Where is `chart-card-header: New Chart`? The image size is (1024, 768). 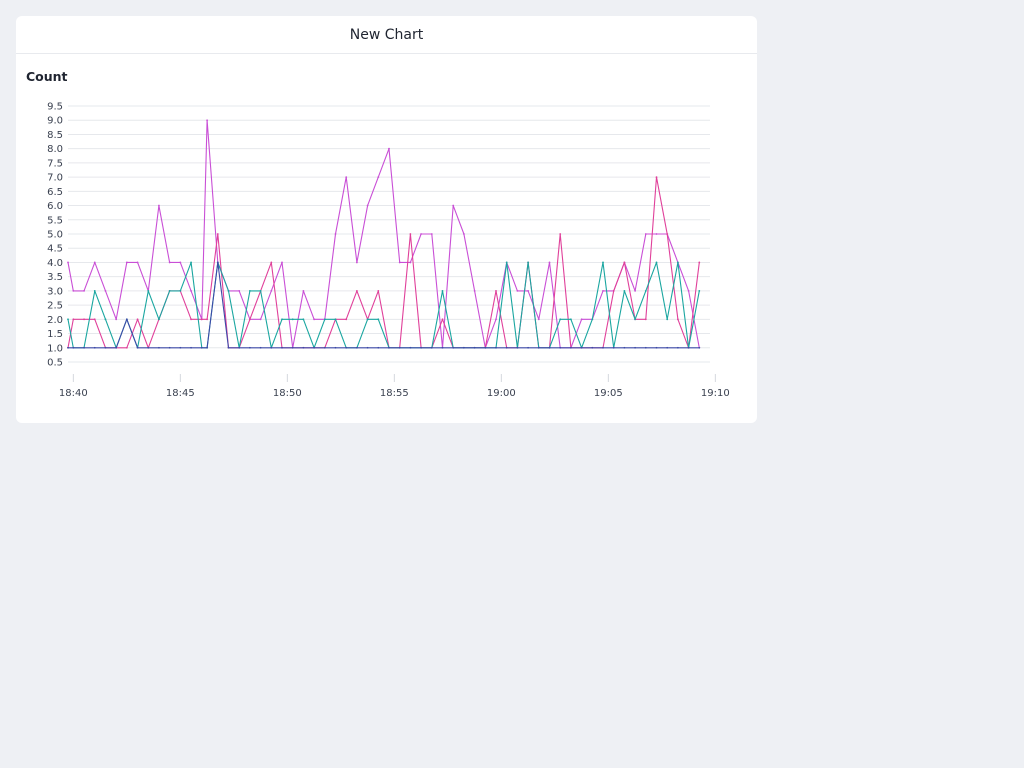 chart-card-header: New Chart is located at coordinates (386, 35).